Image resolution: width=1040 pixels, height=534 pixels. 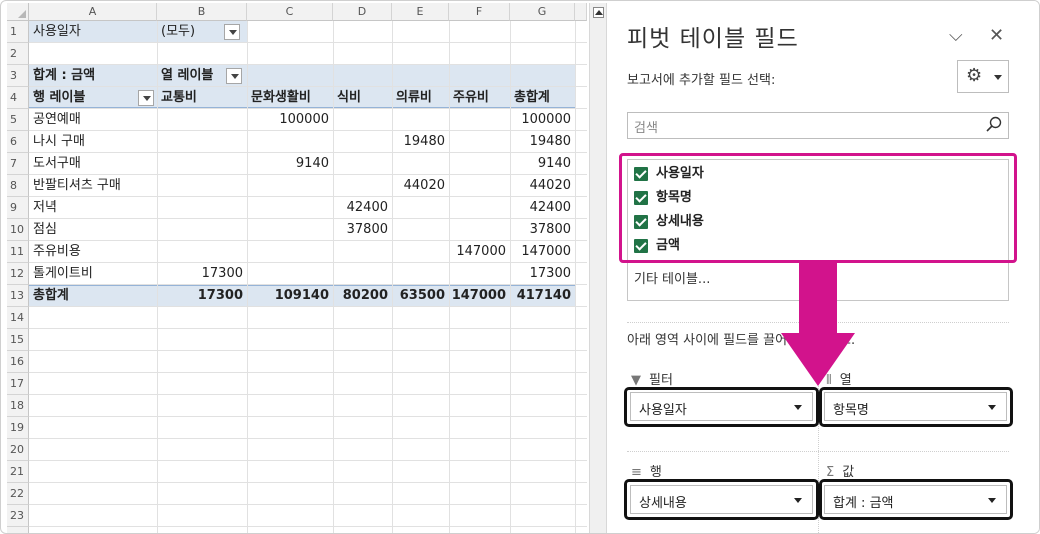 What do you see at coordinates (202, 12) in the screenshot?
I see `column-header-b: B` at bounding box center [202, 12].